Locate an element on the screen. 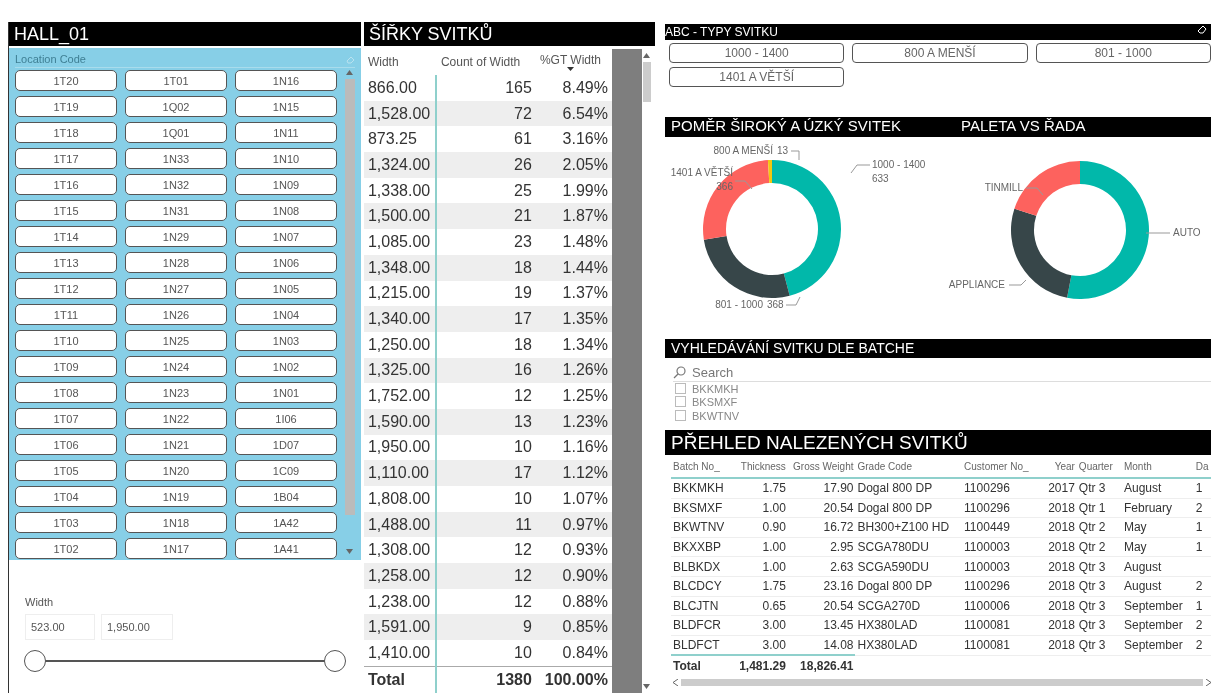 This screenshot has width=1211, height=693. column-header: %GT Width is located at coordinates (570, 60).